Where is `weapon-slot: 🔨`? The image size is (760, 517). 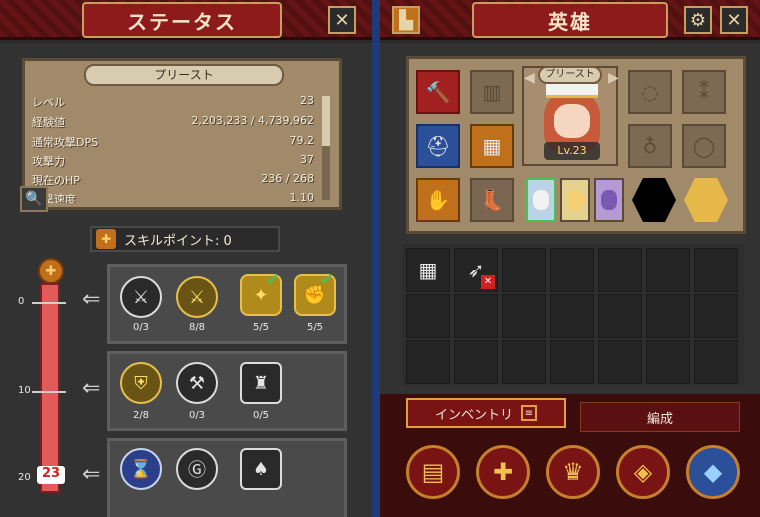 weapon-slot: 🔨 is located at coordinates (438, 92).